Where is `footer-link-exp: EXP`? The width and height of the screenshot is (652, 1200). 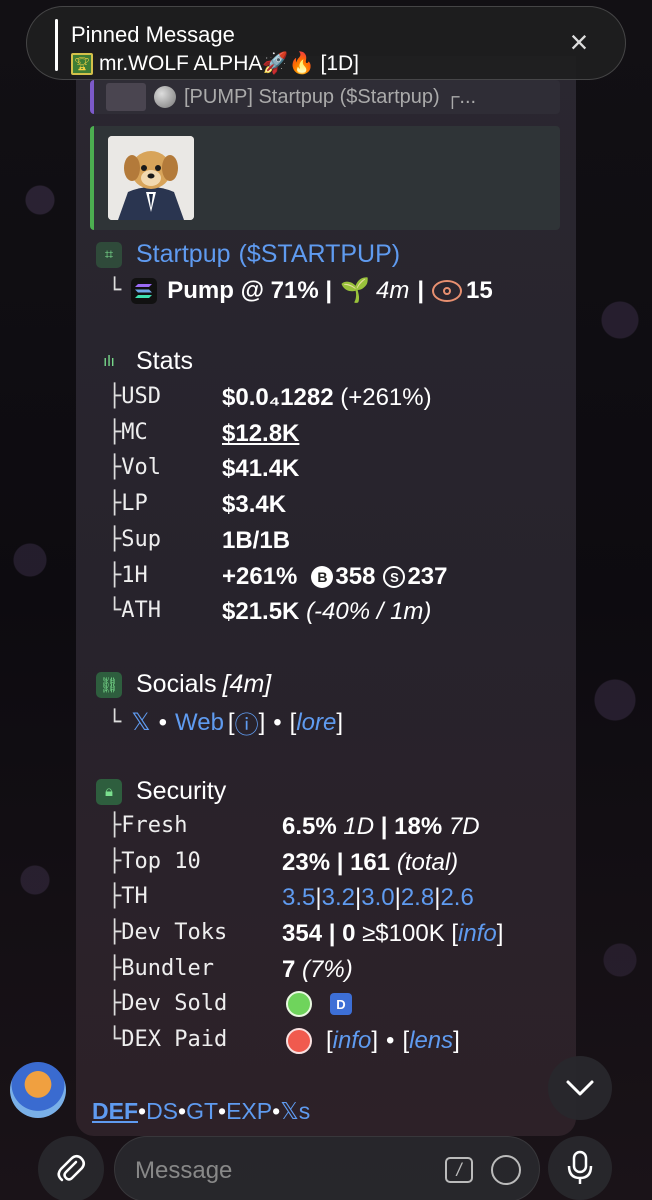
footer-link-exp: EXP is located at coordinates (249, 1111).